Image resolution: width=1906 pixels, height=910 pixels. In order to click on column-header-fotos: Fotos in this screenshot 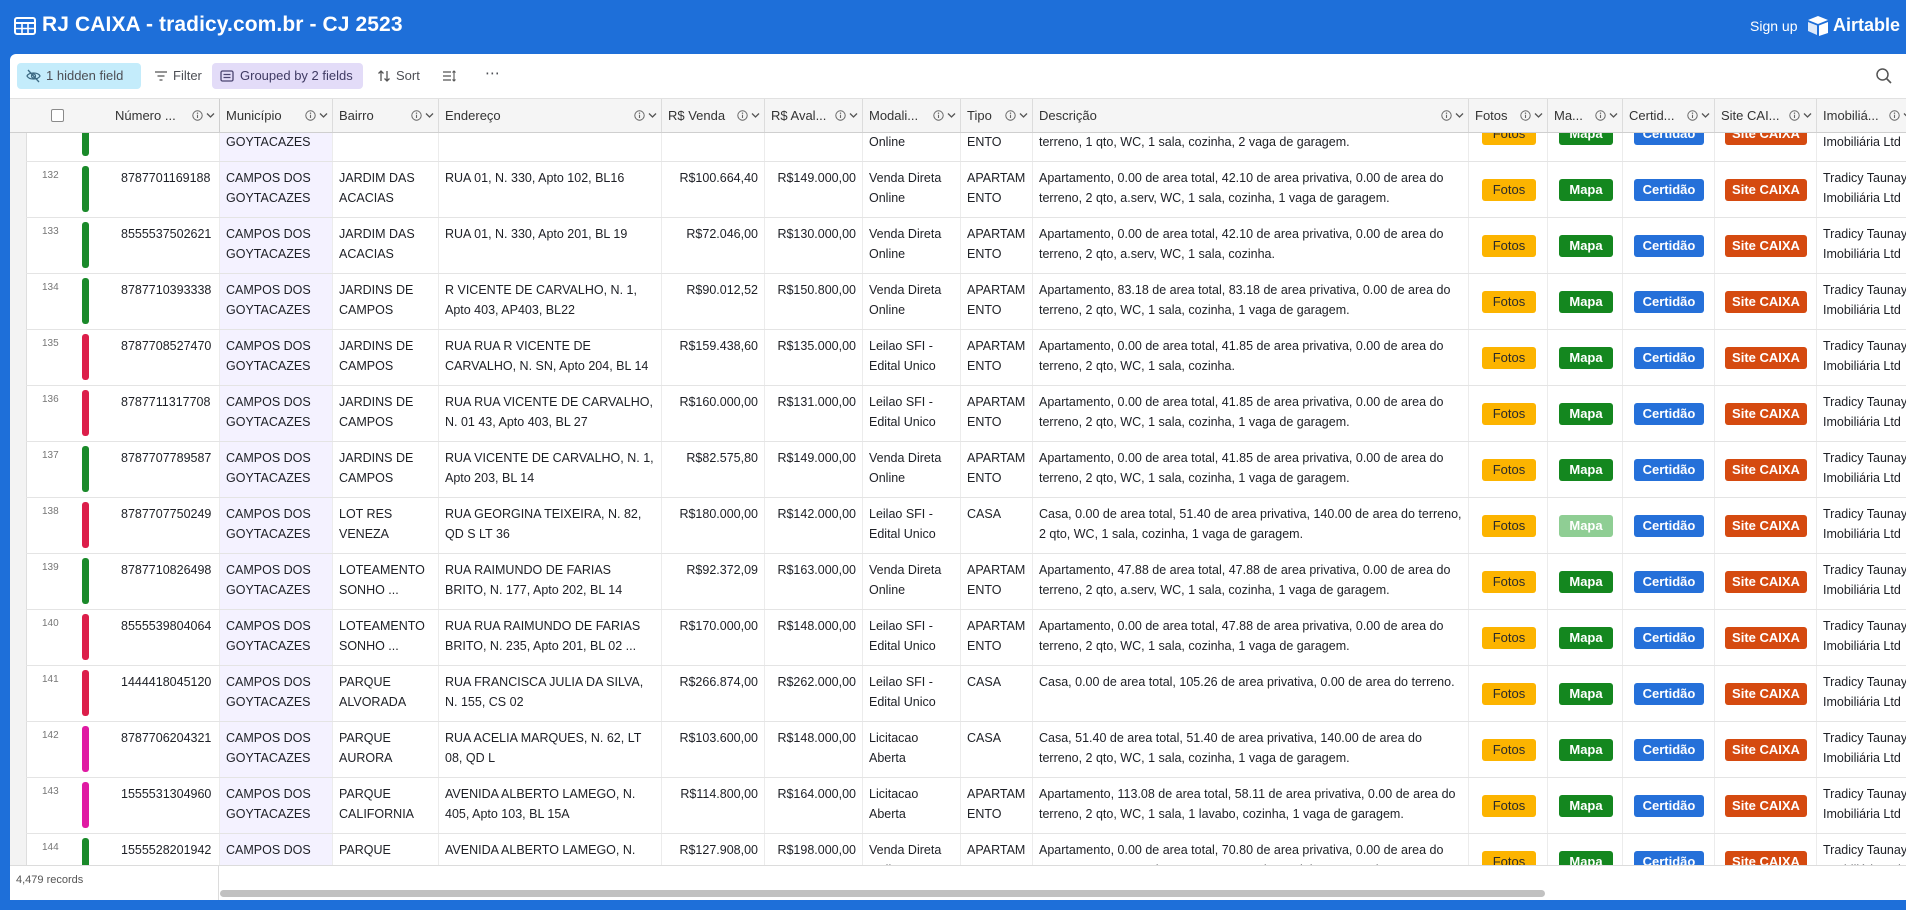, I will do `click(1508, 115)`.